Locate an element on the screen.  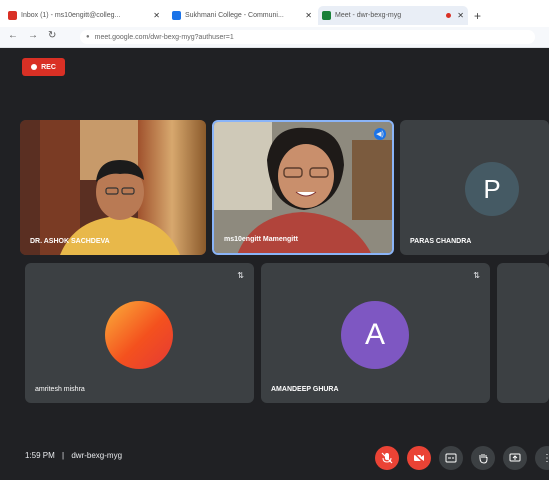
rec-label: REC is located at coordinates (48, 67).